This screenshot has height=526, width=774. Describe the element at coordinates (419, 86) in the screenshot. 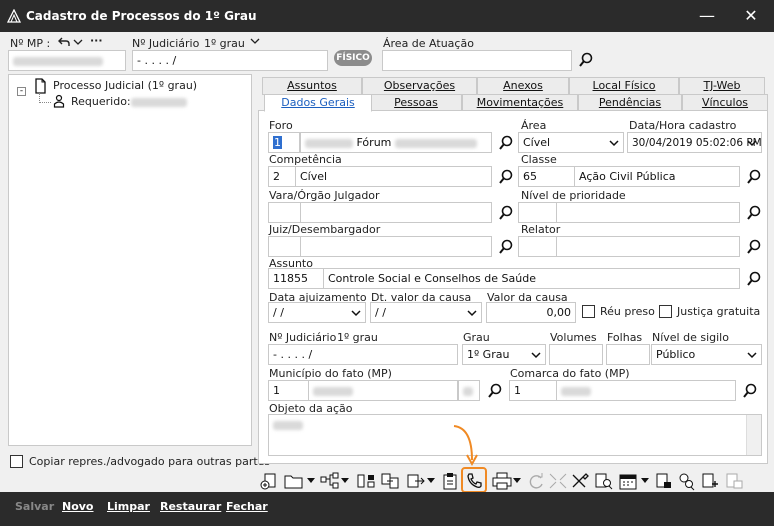

I see `tab-observacoes: Observações` at that location.